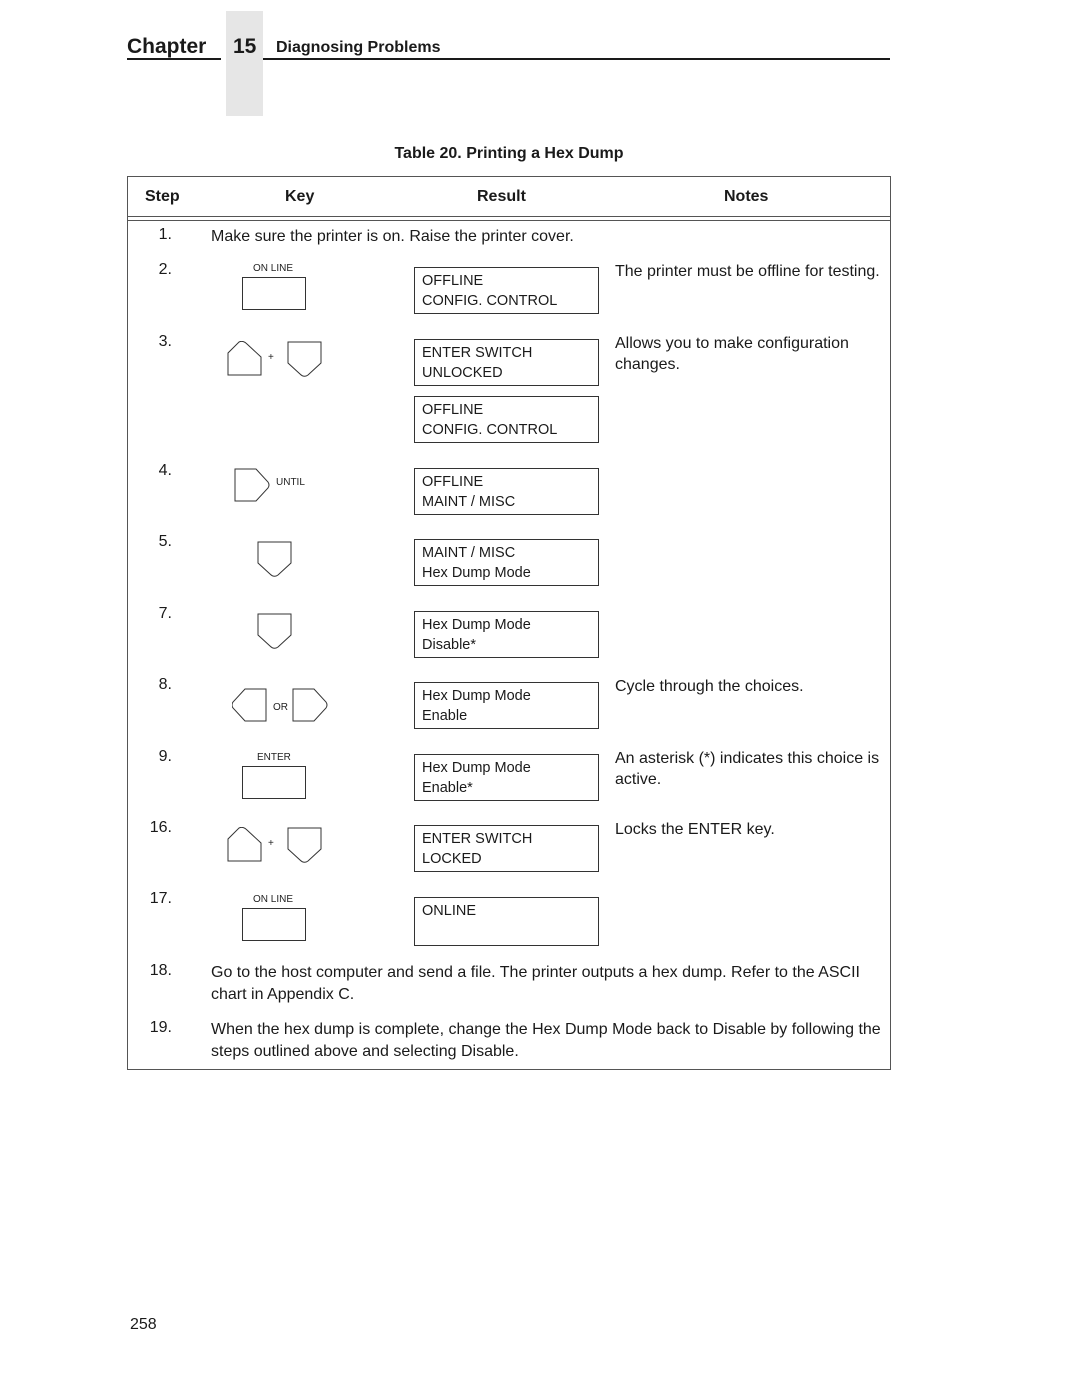  I want to click on table-caption: Table 20. Printing a Hex Dump, so click(509, 153).